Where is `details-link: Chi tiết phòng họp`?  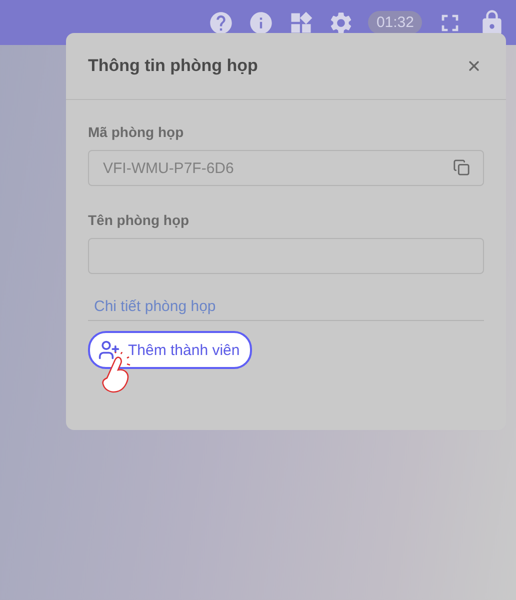
details-link: Chi tiết phòng họp is located at coordinates (155, 306).